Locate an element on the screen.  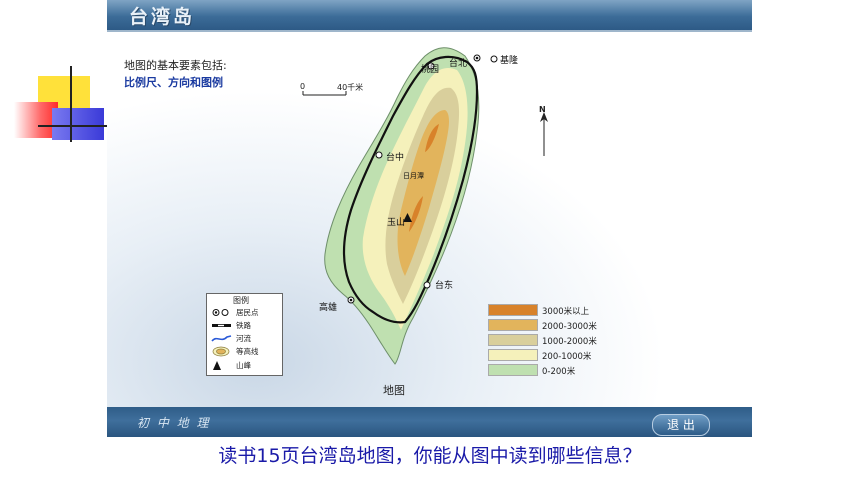
decorative-horizontal-line is located at coordinates (74, 126).